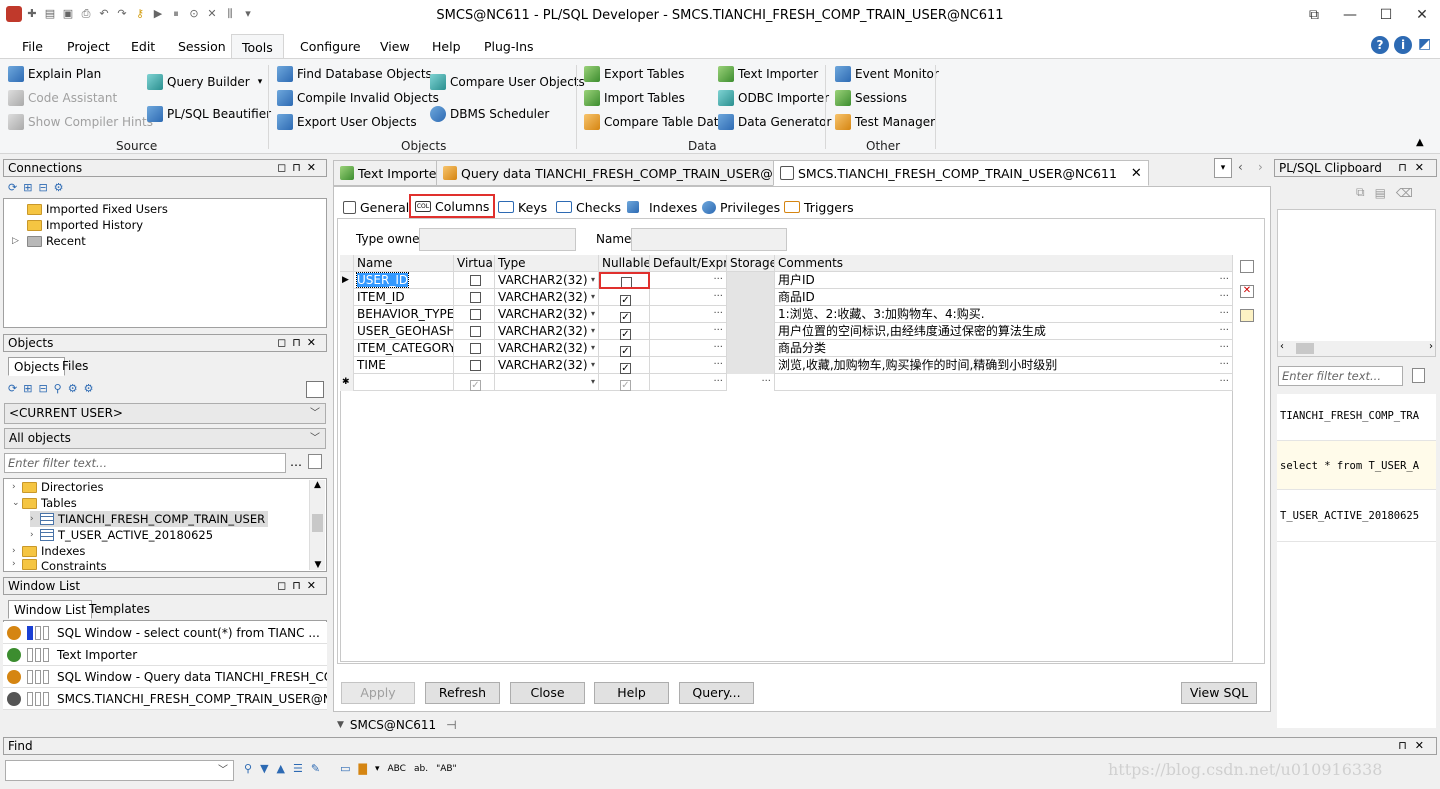  Describe the element at coordinates (59, 187) in the screenshot. I see `configure-connections-icon: ⚙` at that location.